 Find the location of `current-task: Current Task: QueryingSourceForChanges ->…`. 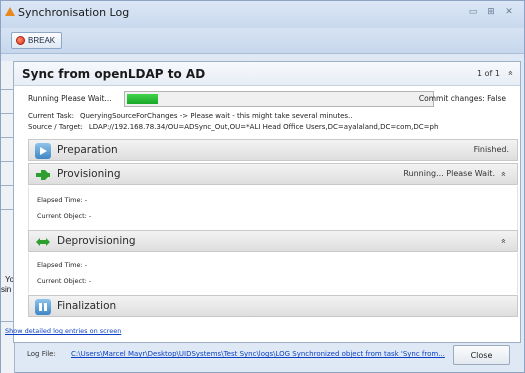

current-task: Current Task: QueryingSourceForChanges ->… is located at coordinates (190, 116).